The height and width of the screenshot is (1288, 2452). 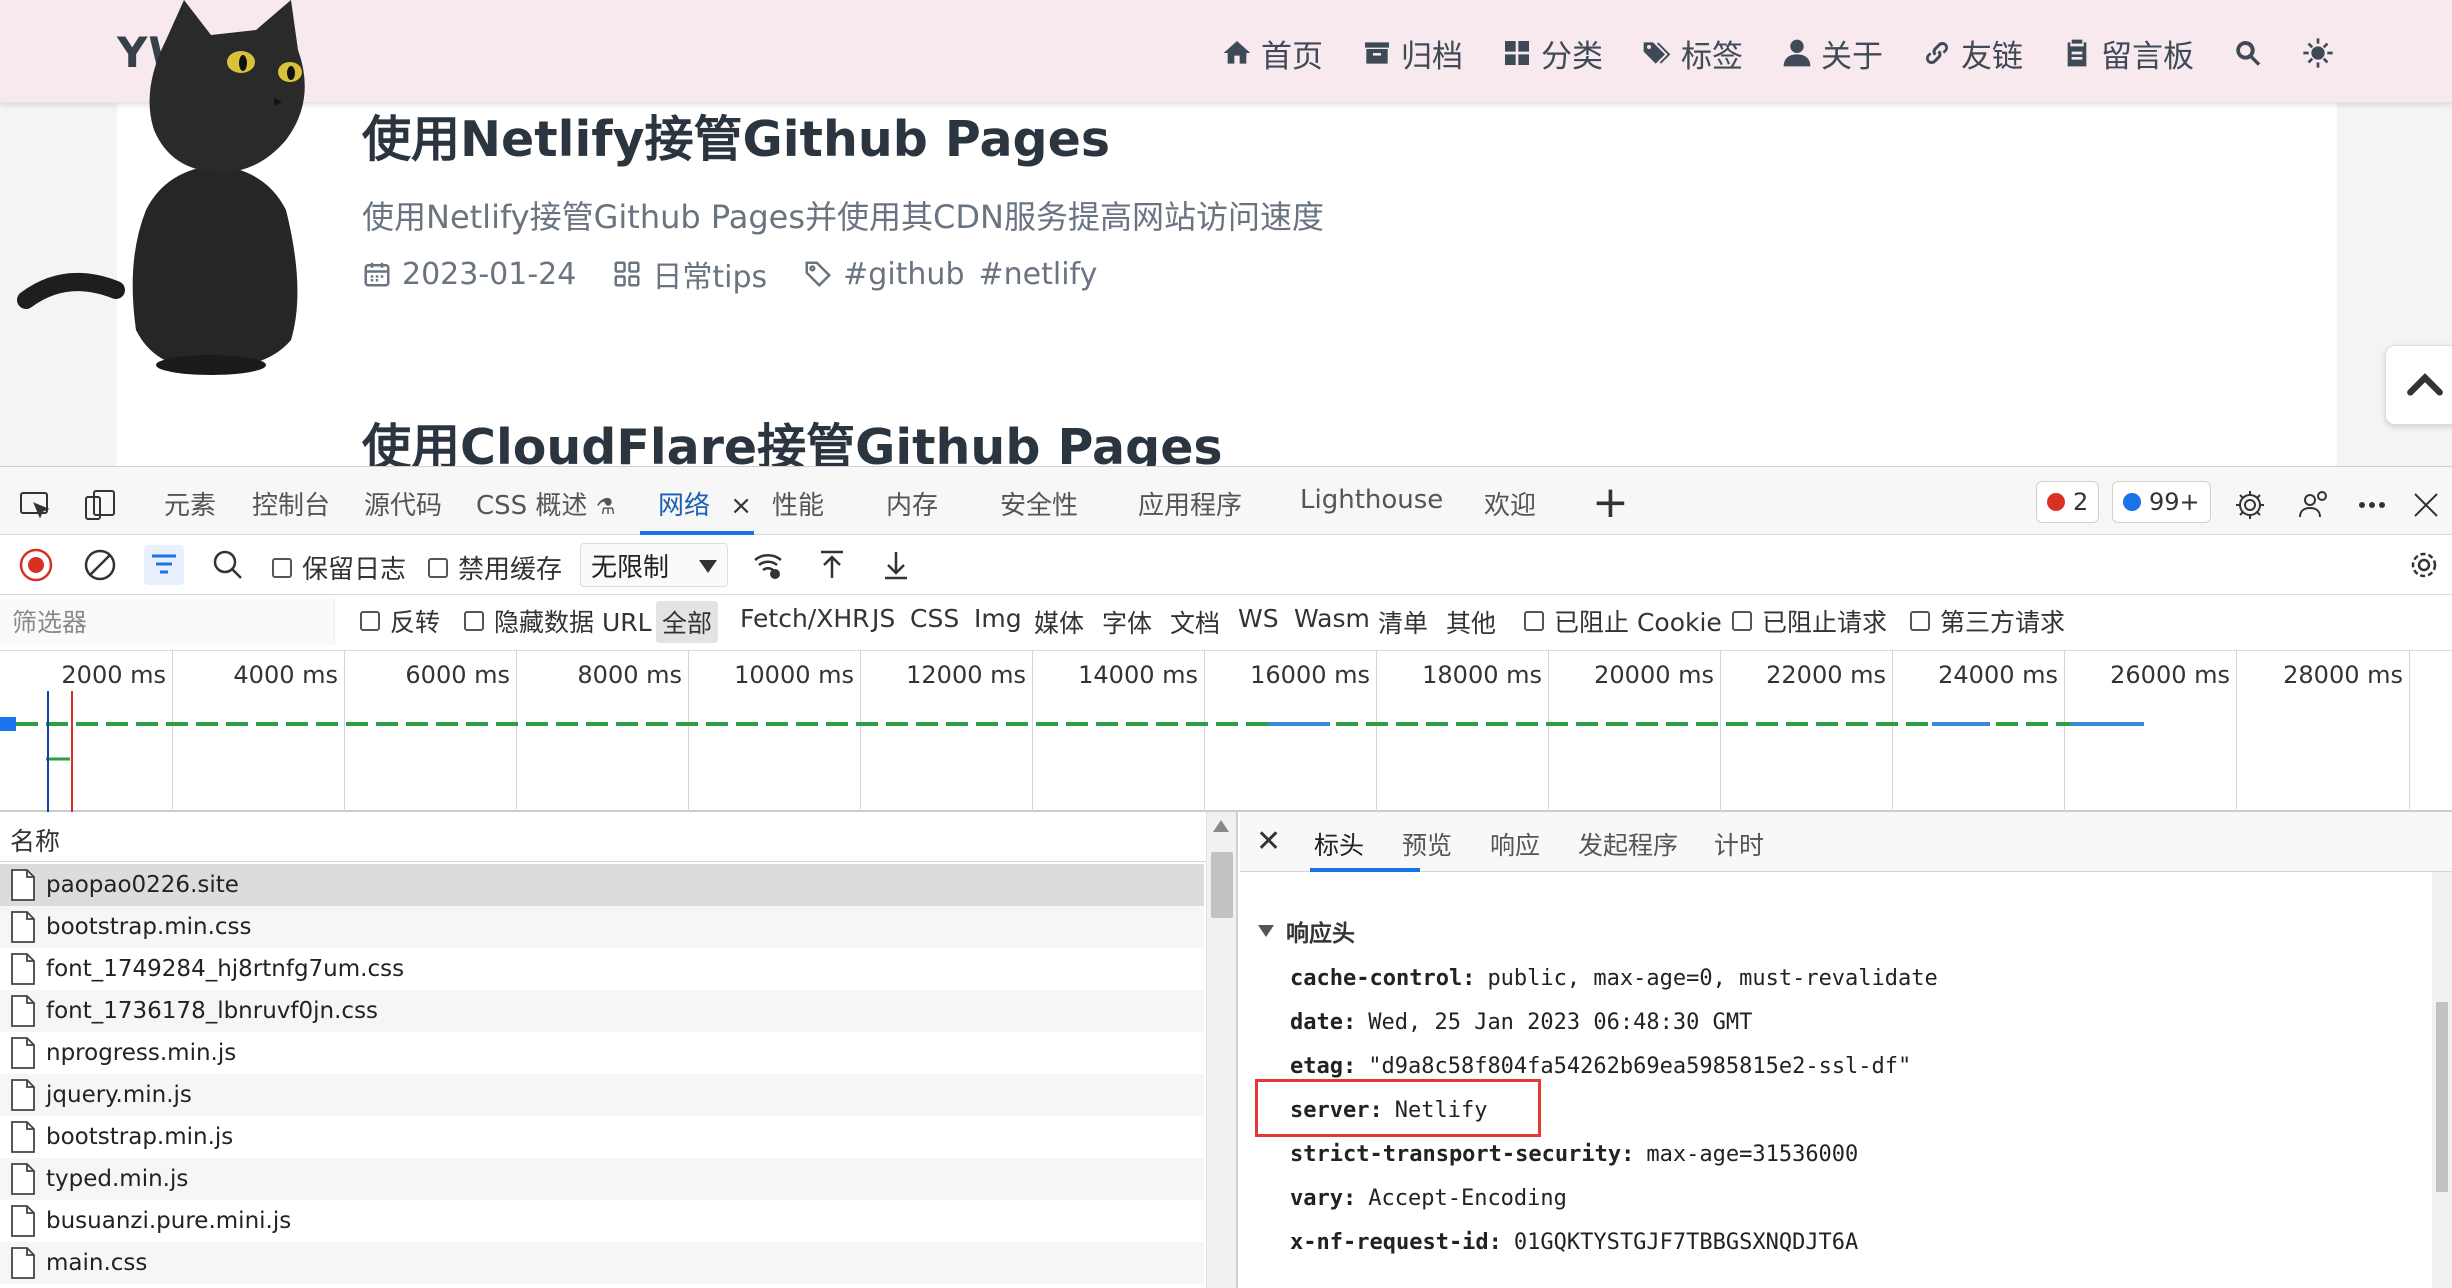 What do you see at coordinates (1809, 621) in the screenshot?
I see `blocked-requests-checkbox: 已阻止请求` at bounding box center [1809, 621].